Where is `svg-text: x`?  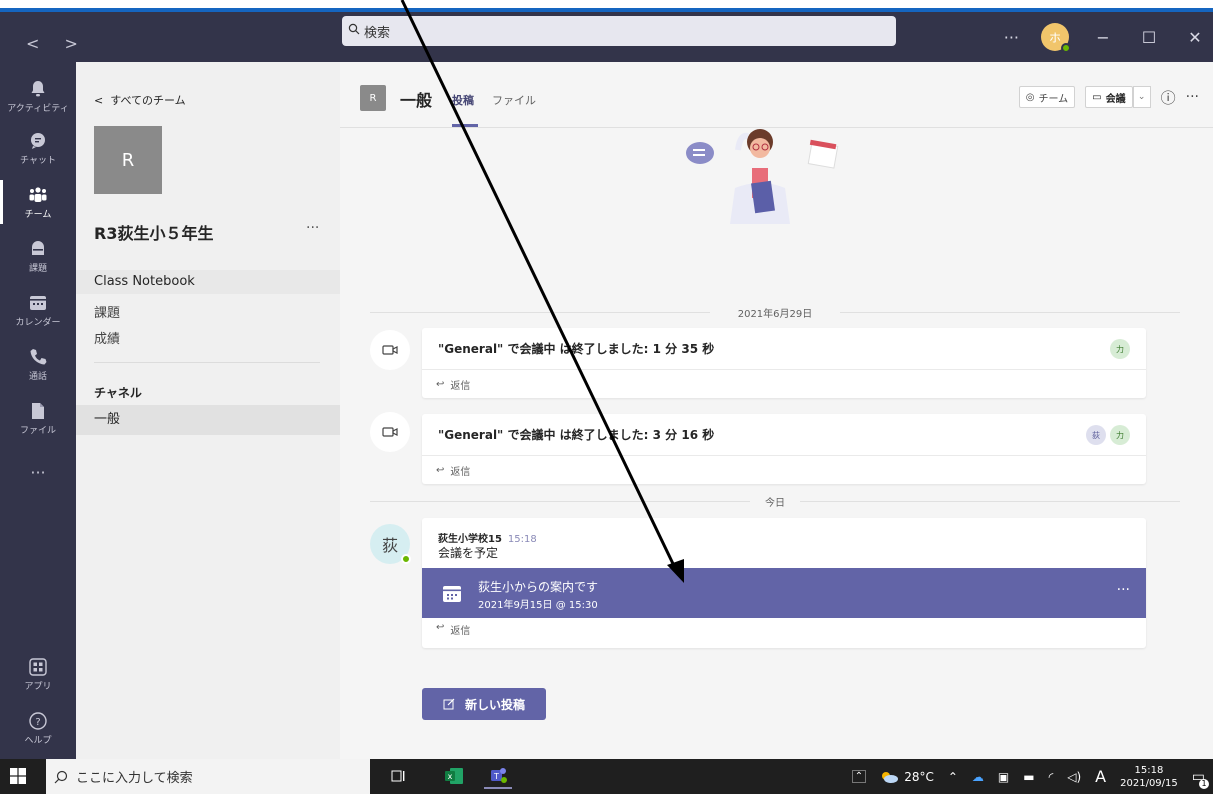 svg-text: x is located at coordinates (450, 776).